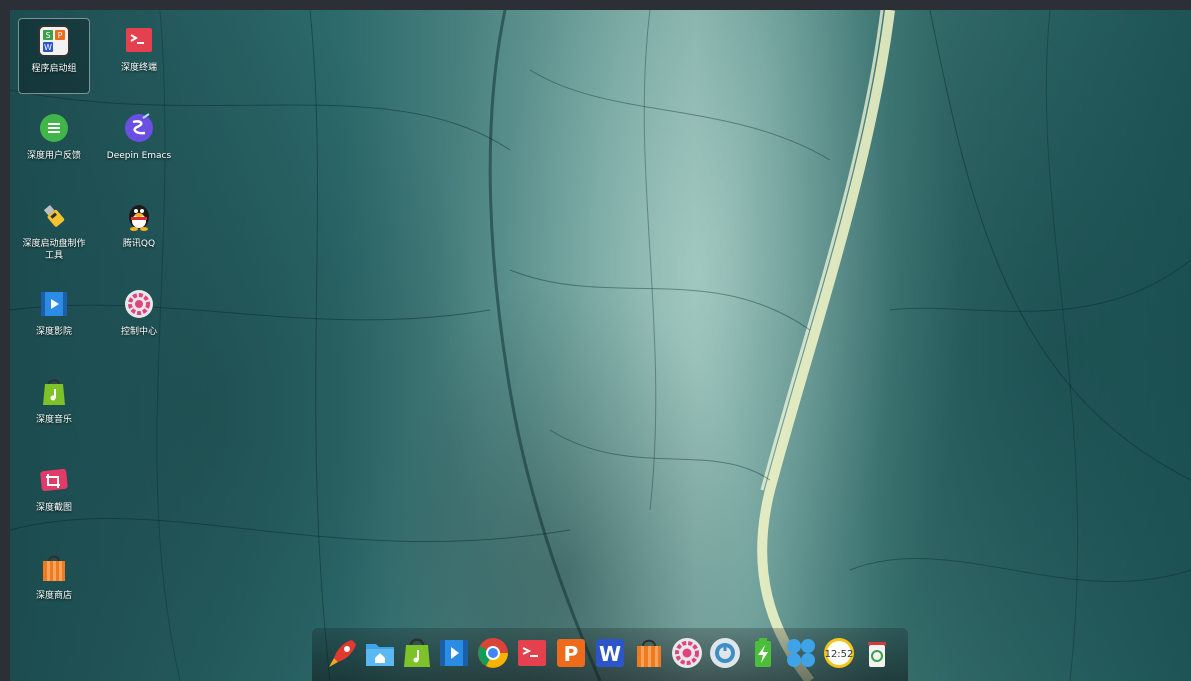 This screenshot has width=1191, height=681. I want to click on desktop-icon-label: 深度启动盘制作工具, so click(54, 250).